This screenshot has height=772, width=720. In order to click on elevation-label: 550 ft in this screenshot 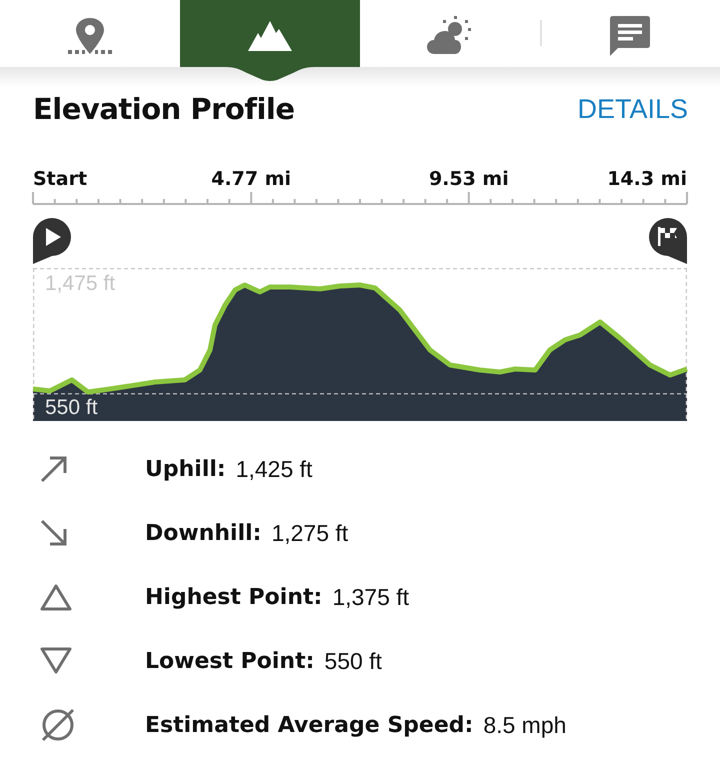, I will do `click(71, 407)`.